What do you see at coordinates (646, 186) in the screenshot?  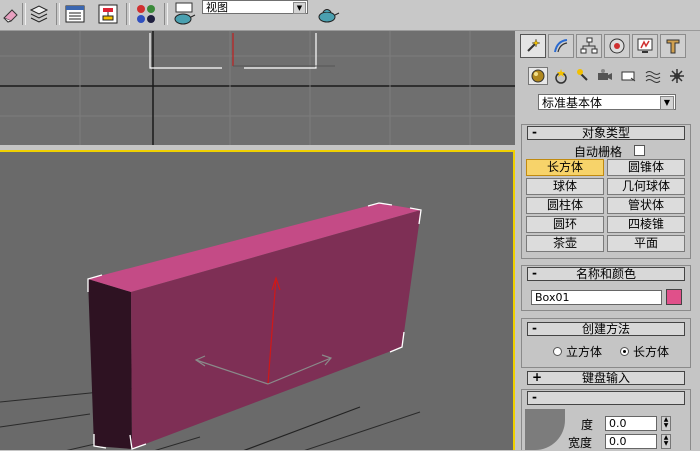 I see `geosphere-button: 几何球体` at bounding box center [646, 186].